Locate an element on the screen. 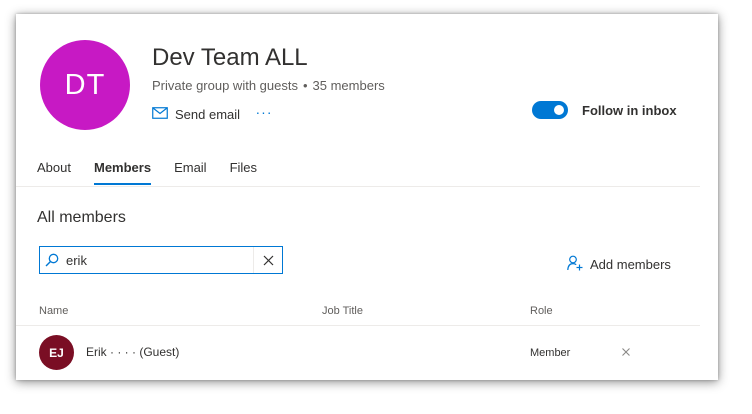 The image size is (752, 414). member-name: Erik · · · · (Guest) is located at coordinates (133, 352).